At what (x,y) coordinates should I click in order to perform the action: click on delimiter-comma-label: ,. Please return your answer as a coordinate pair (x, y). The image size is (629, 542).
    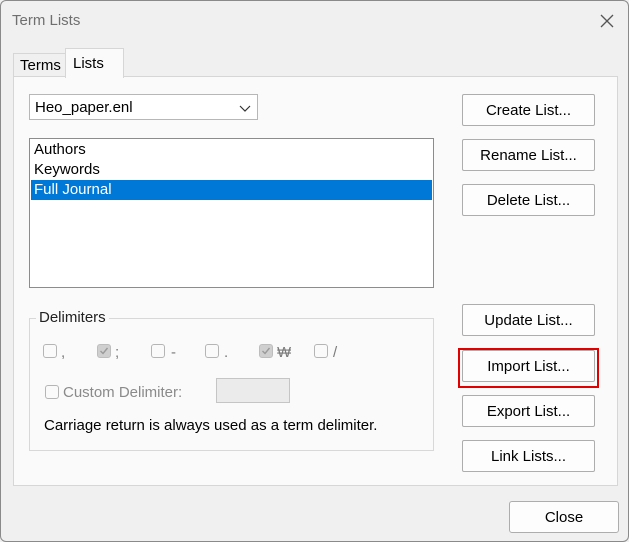
    Looking at the image, I should click on (63, 352).